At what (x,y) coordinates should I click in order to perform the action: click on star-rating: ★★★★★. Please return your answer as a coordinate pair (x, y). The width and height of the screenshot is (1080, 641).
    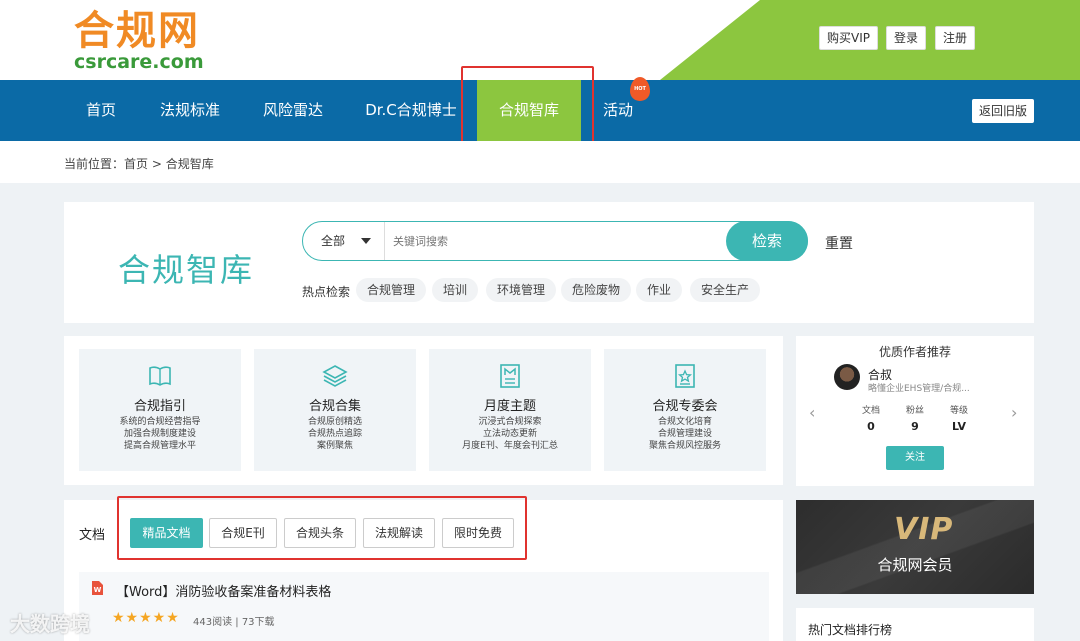
    Looking at the image, I should click on (146, 618).